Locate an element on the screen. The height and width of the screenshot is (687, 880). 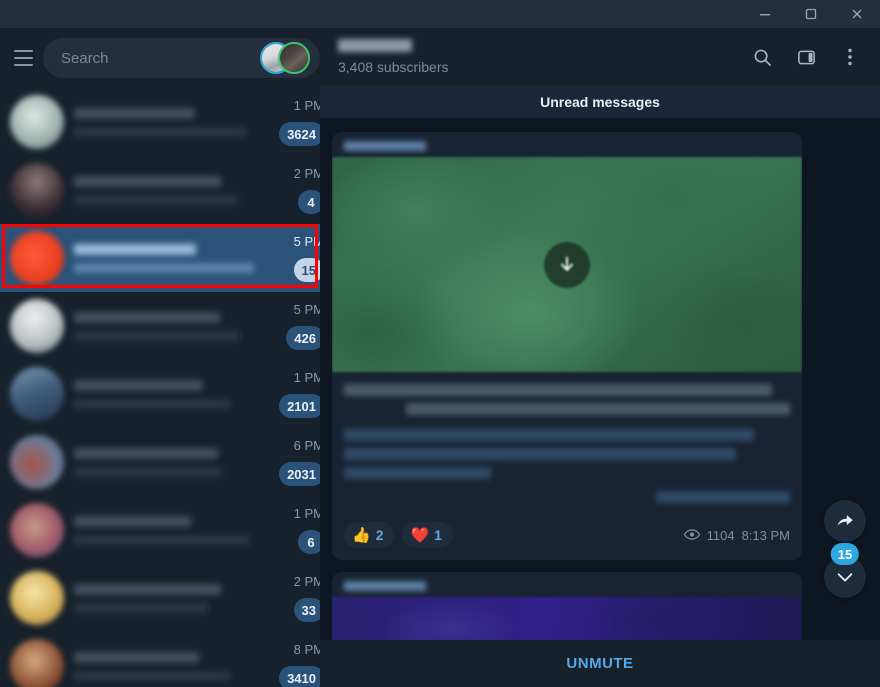
floating-actions: 15 is located at coordinates (845, 549).